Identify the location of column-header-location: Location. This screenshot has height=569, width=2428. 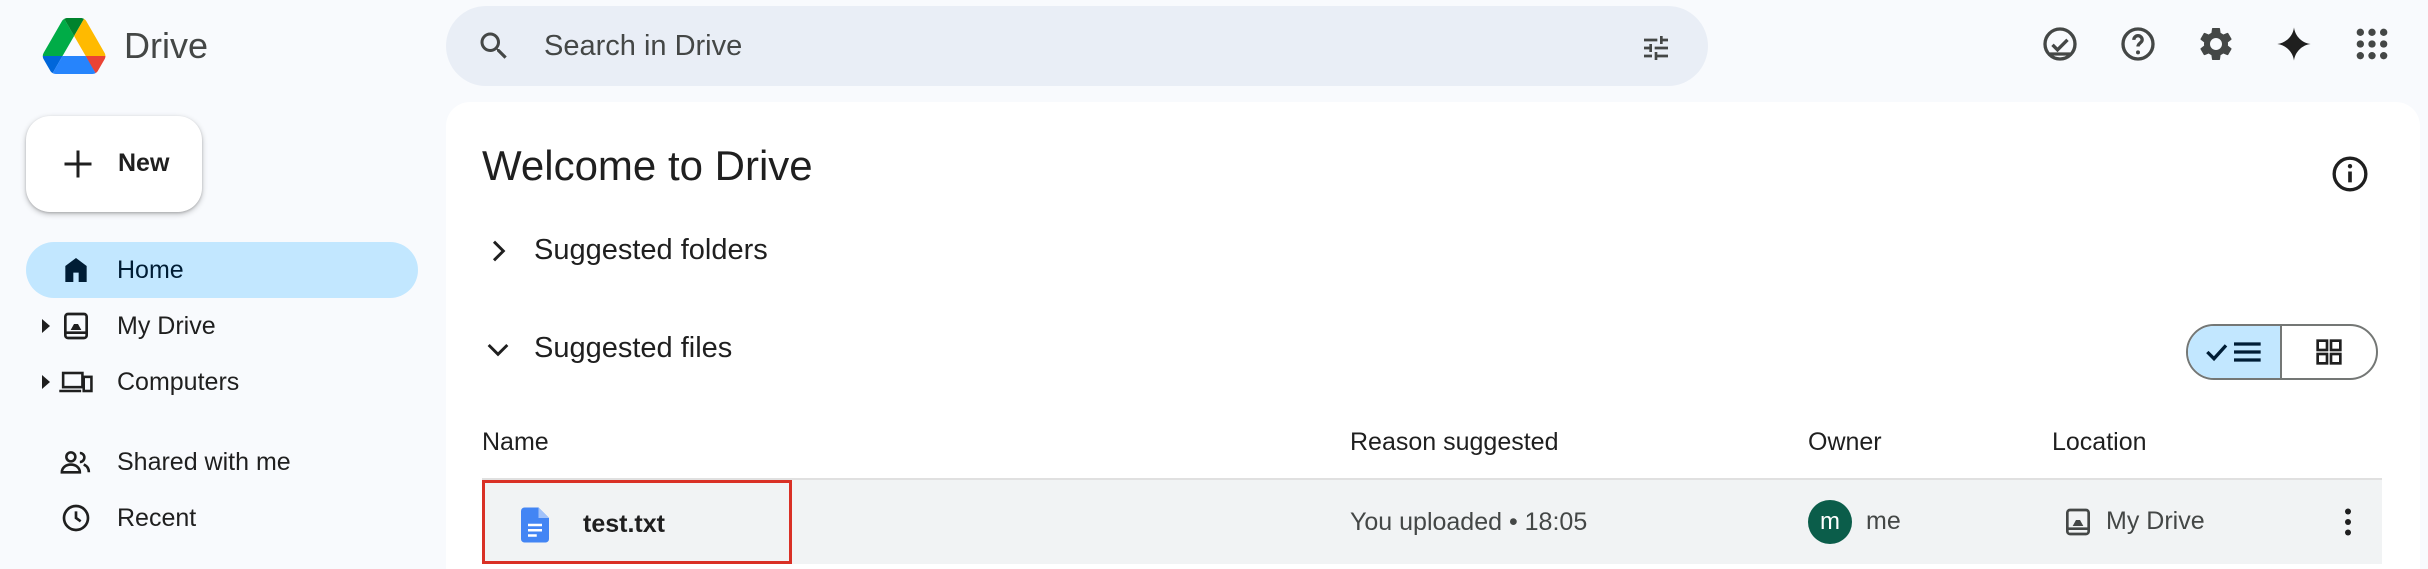
(2099, 442).